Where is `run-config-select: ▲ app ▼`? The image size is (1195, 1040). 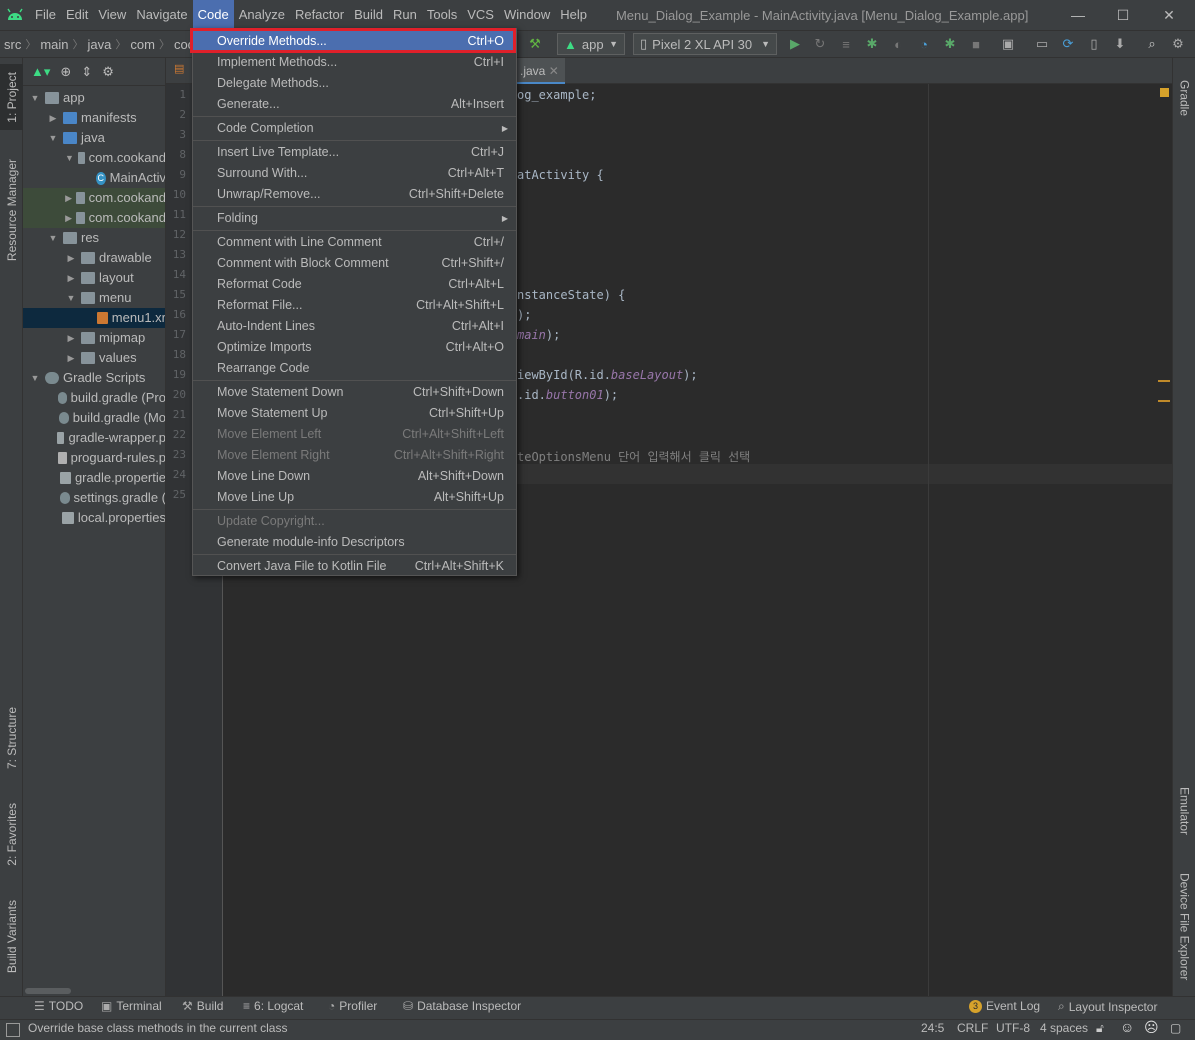
run-config-select: ▲ app ▼ is located at coordinates (591, 44).